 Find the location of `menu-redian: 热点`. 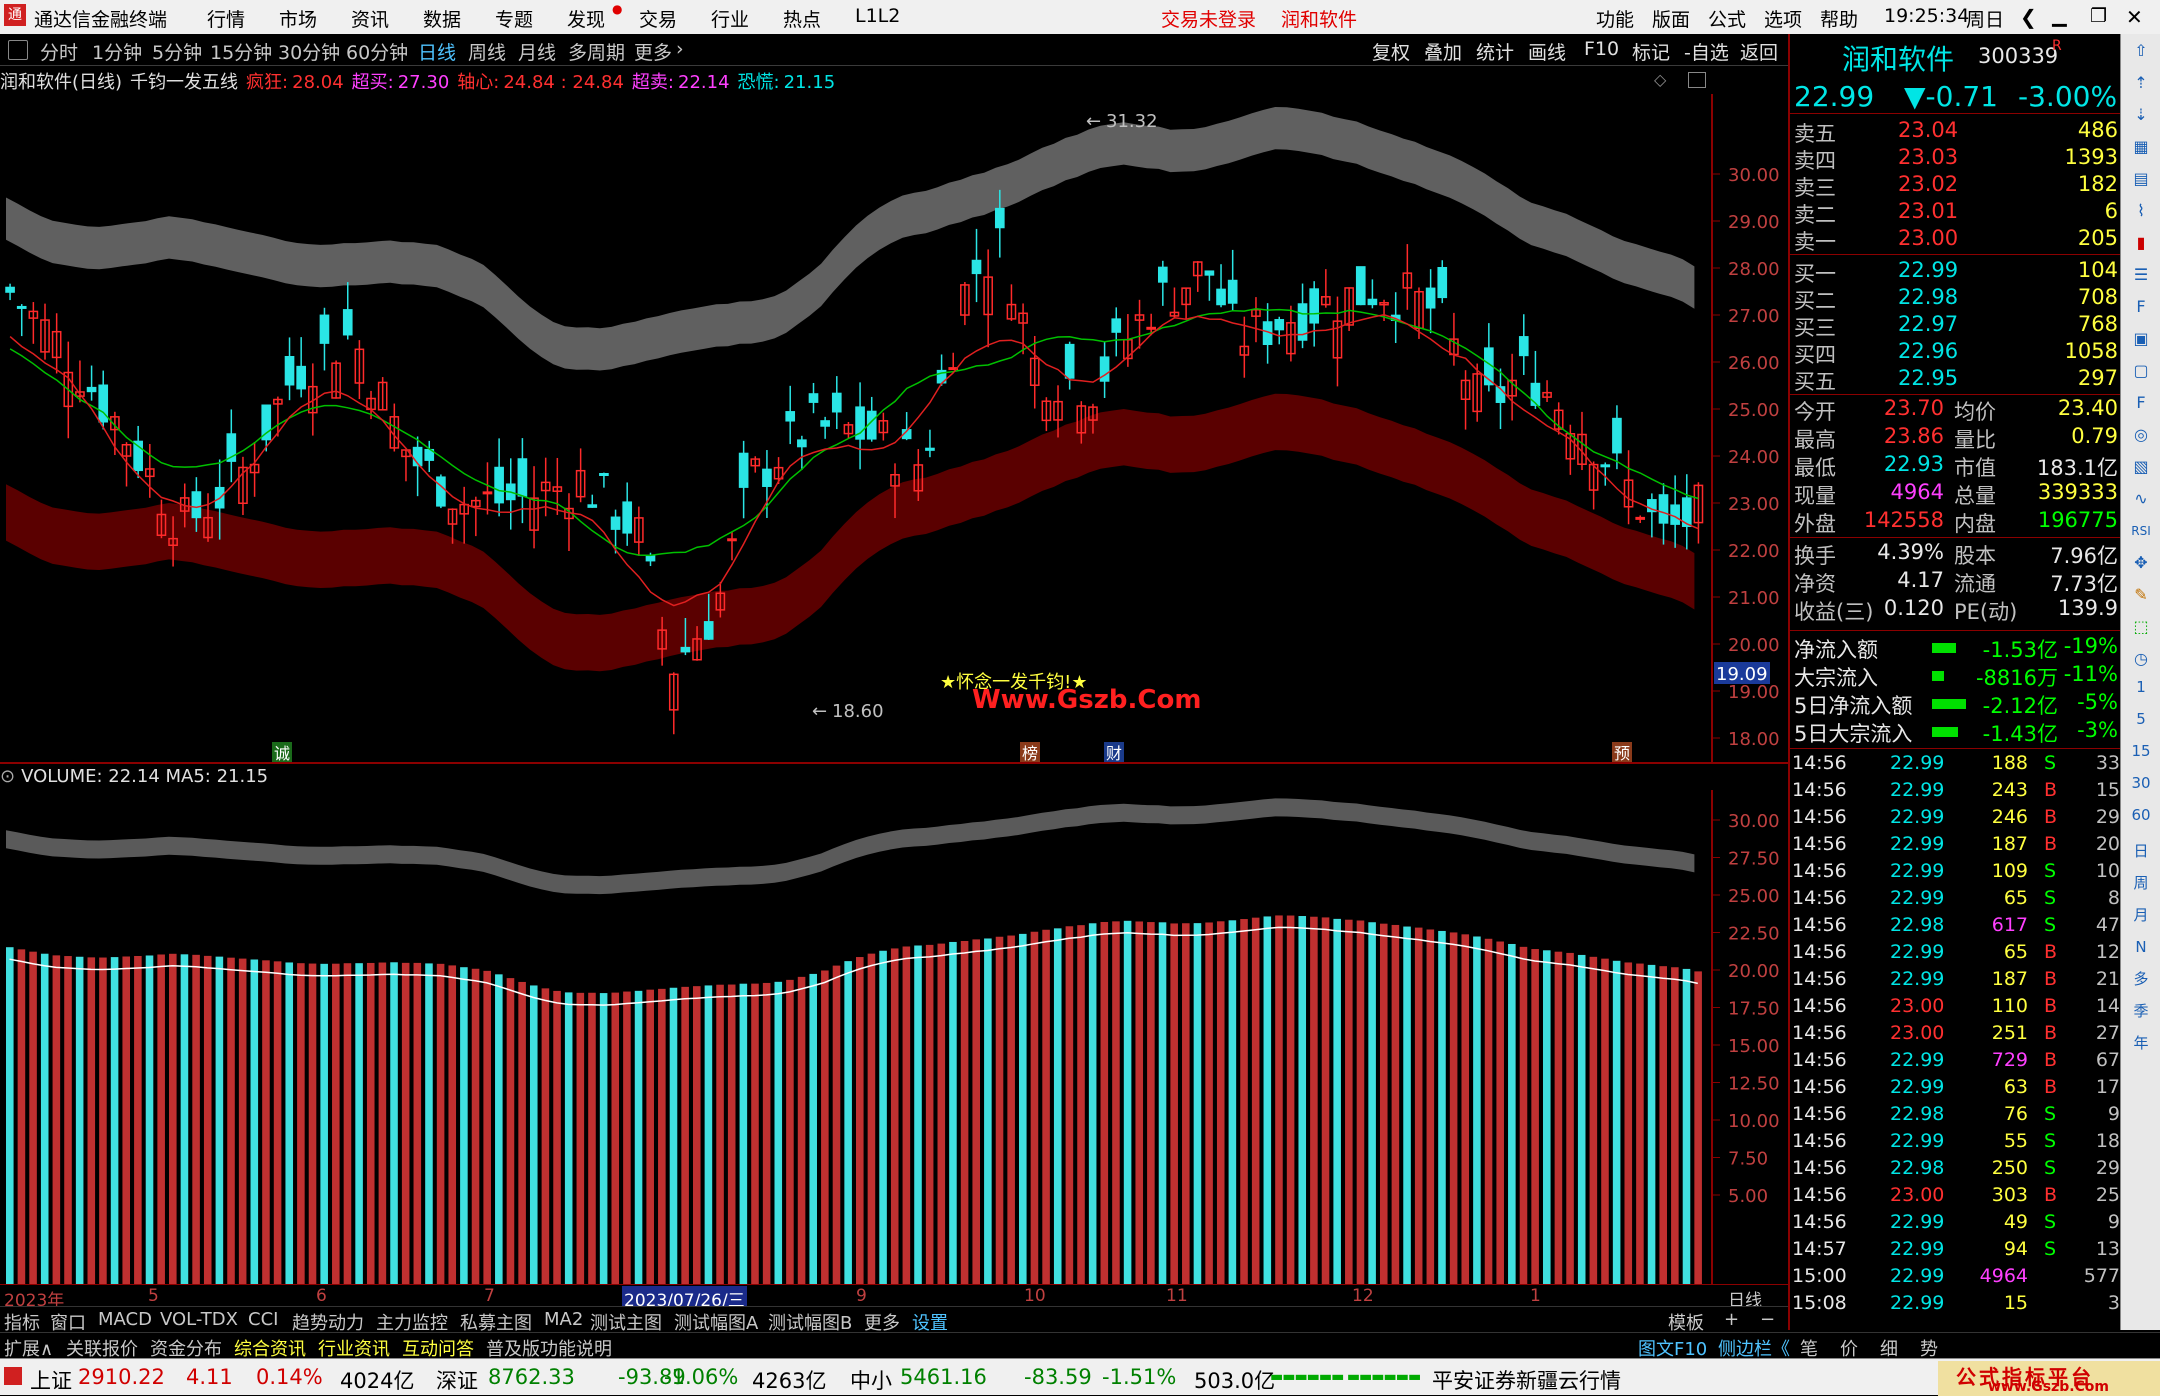

menu-redian: 热点 is located at coordinates (802, 18).